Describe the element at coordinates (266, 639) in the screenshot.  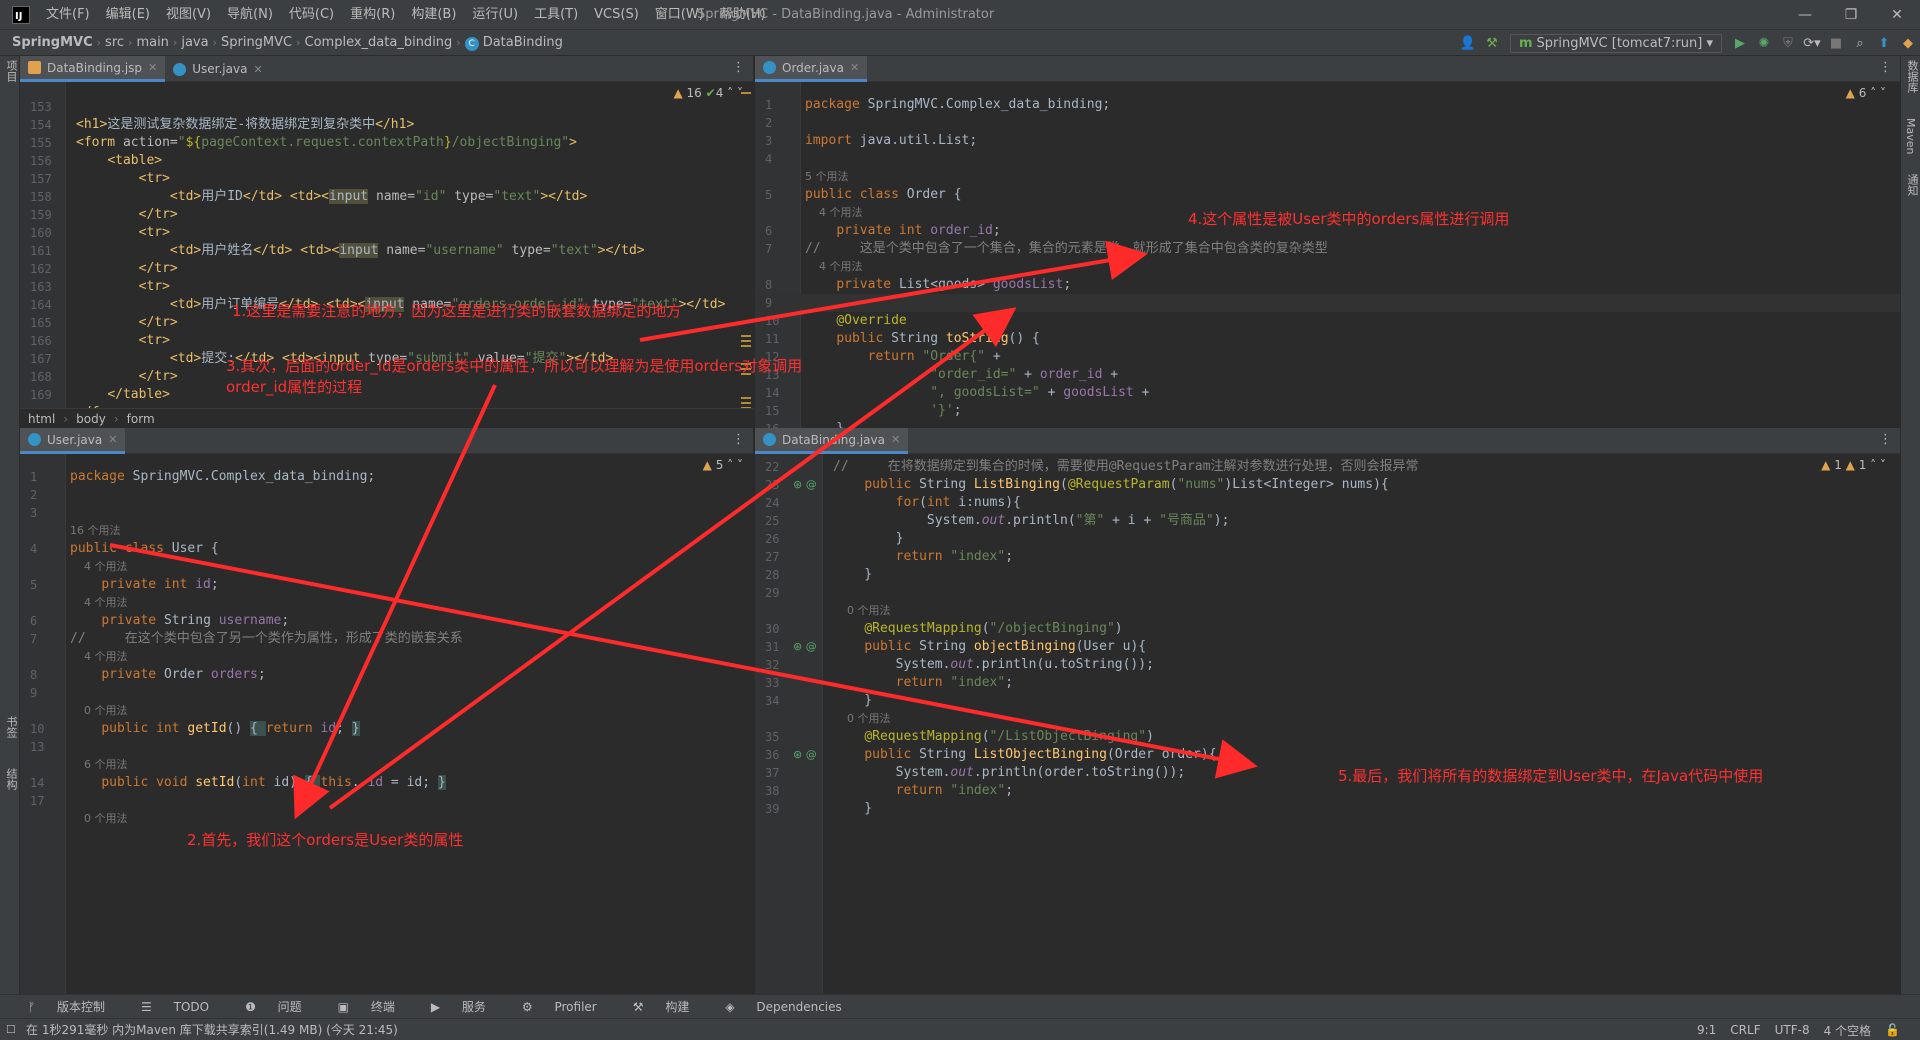
I see `code-line: // 在这个类中包含了另一个类作为属性，形成了类的嵌套关系` at that location.